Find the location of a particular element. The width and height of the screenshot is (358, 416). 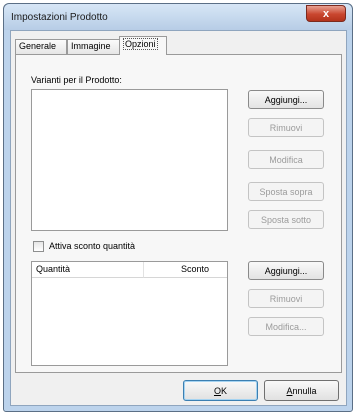

tab-generale-label: Generale is located at coordinates (38, 46).